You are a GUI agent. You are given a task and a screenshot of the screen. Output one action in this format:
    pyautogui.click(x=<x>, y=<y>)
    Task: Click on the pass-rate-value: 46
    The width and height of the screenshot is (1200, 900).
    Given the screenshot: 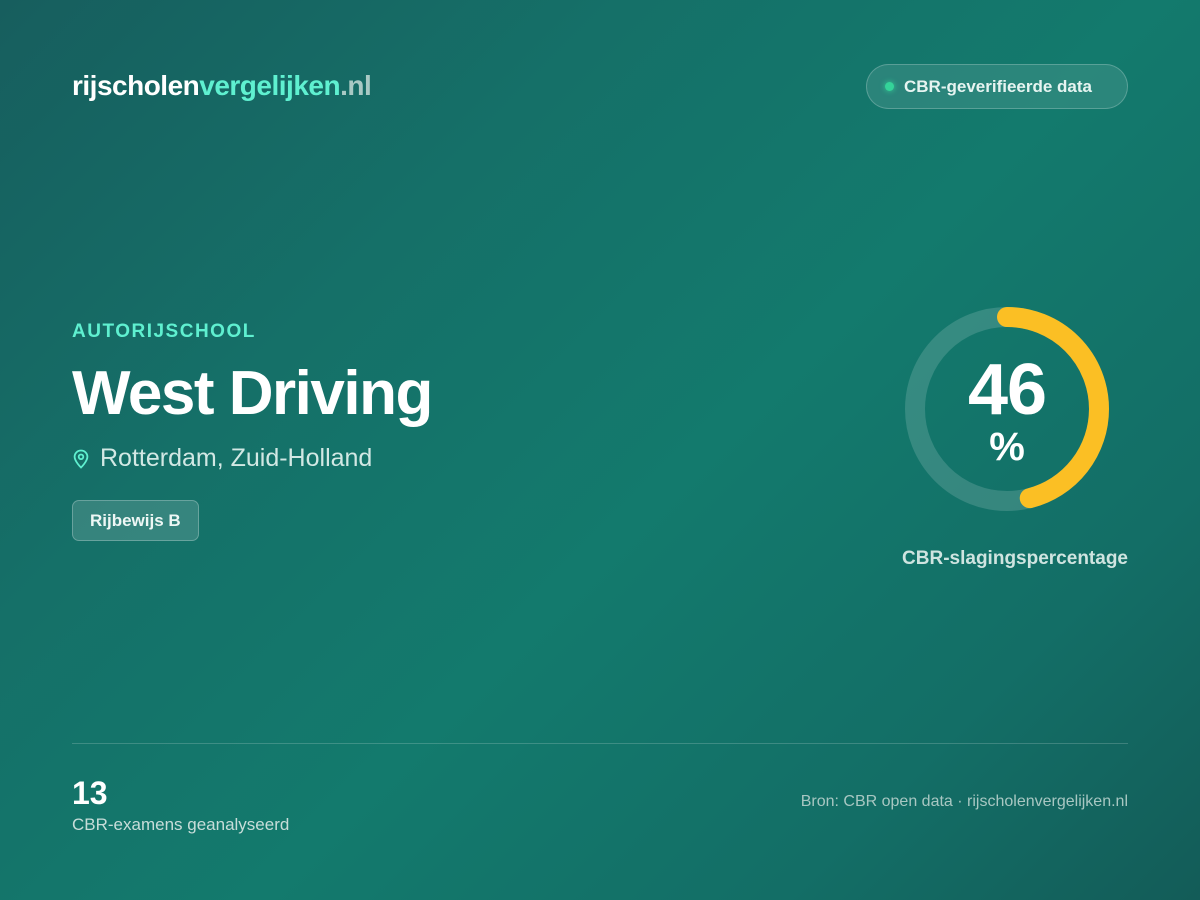 What is the action you would take?
    pyautogui.click(x=1007, y=390)
    